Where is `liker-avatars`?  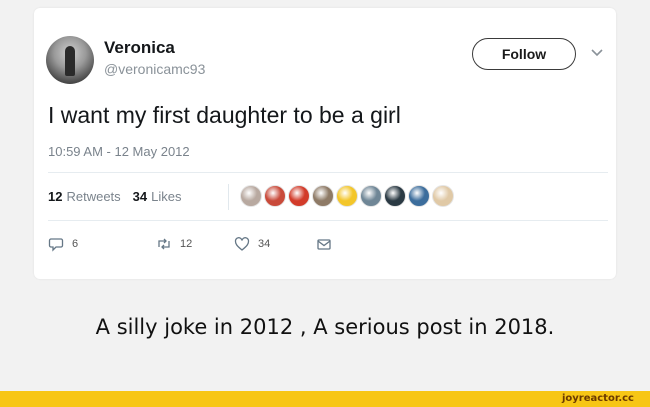
liker-avatars is located at coordinates (348, 196).